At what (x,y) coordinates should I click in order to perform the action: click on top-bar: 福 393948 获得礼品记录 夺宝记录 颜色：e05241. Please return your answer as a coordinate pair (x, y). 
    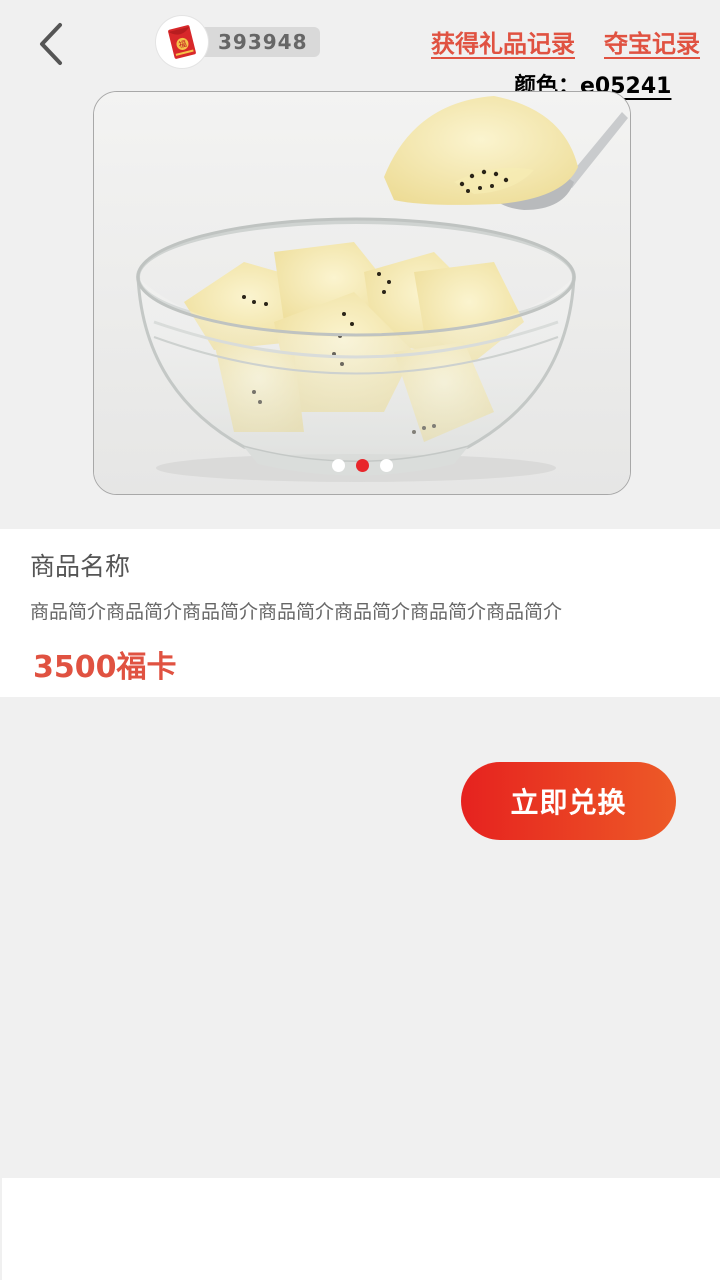
    Looking at the image, I should click on (360, 49).